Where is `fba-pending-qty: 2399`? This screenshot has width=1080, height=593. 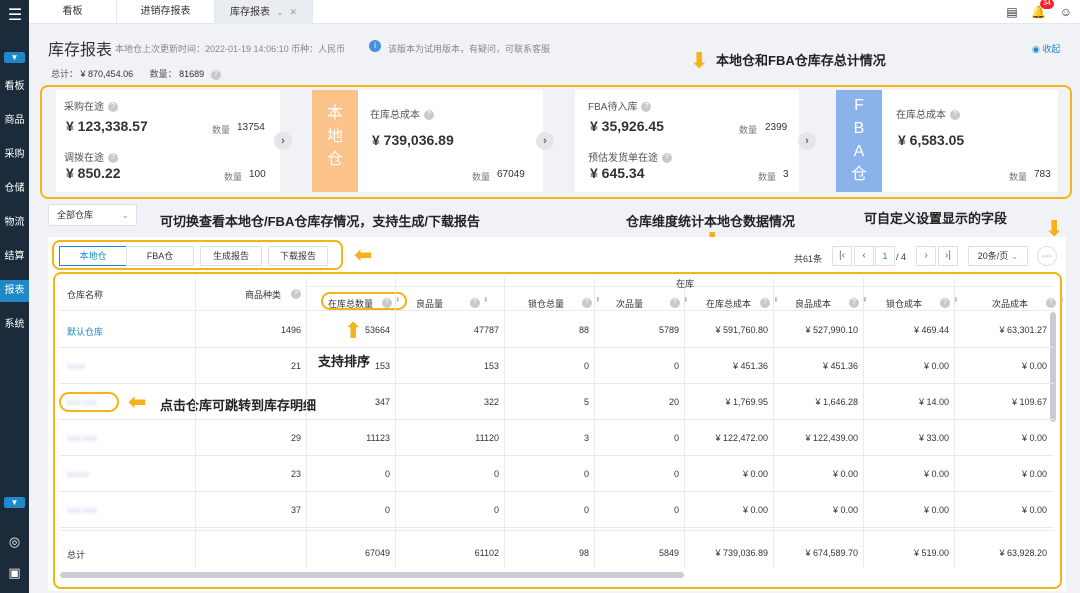
fba-pending-qty: 2399 is located at coordinates (776, 127).